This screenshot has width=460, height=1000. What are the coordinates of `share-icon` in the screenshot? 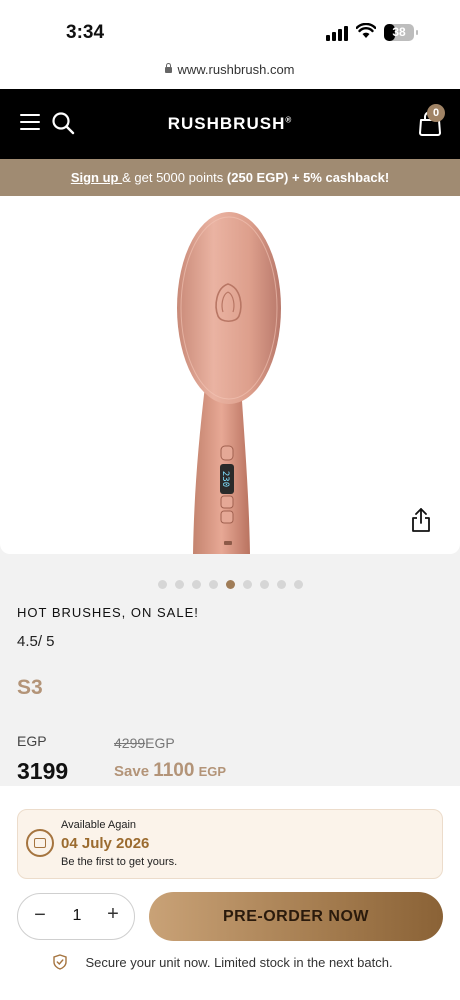 It's located at (421, 520).